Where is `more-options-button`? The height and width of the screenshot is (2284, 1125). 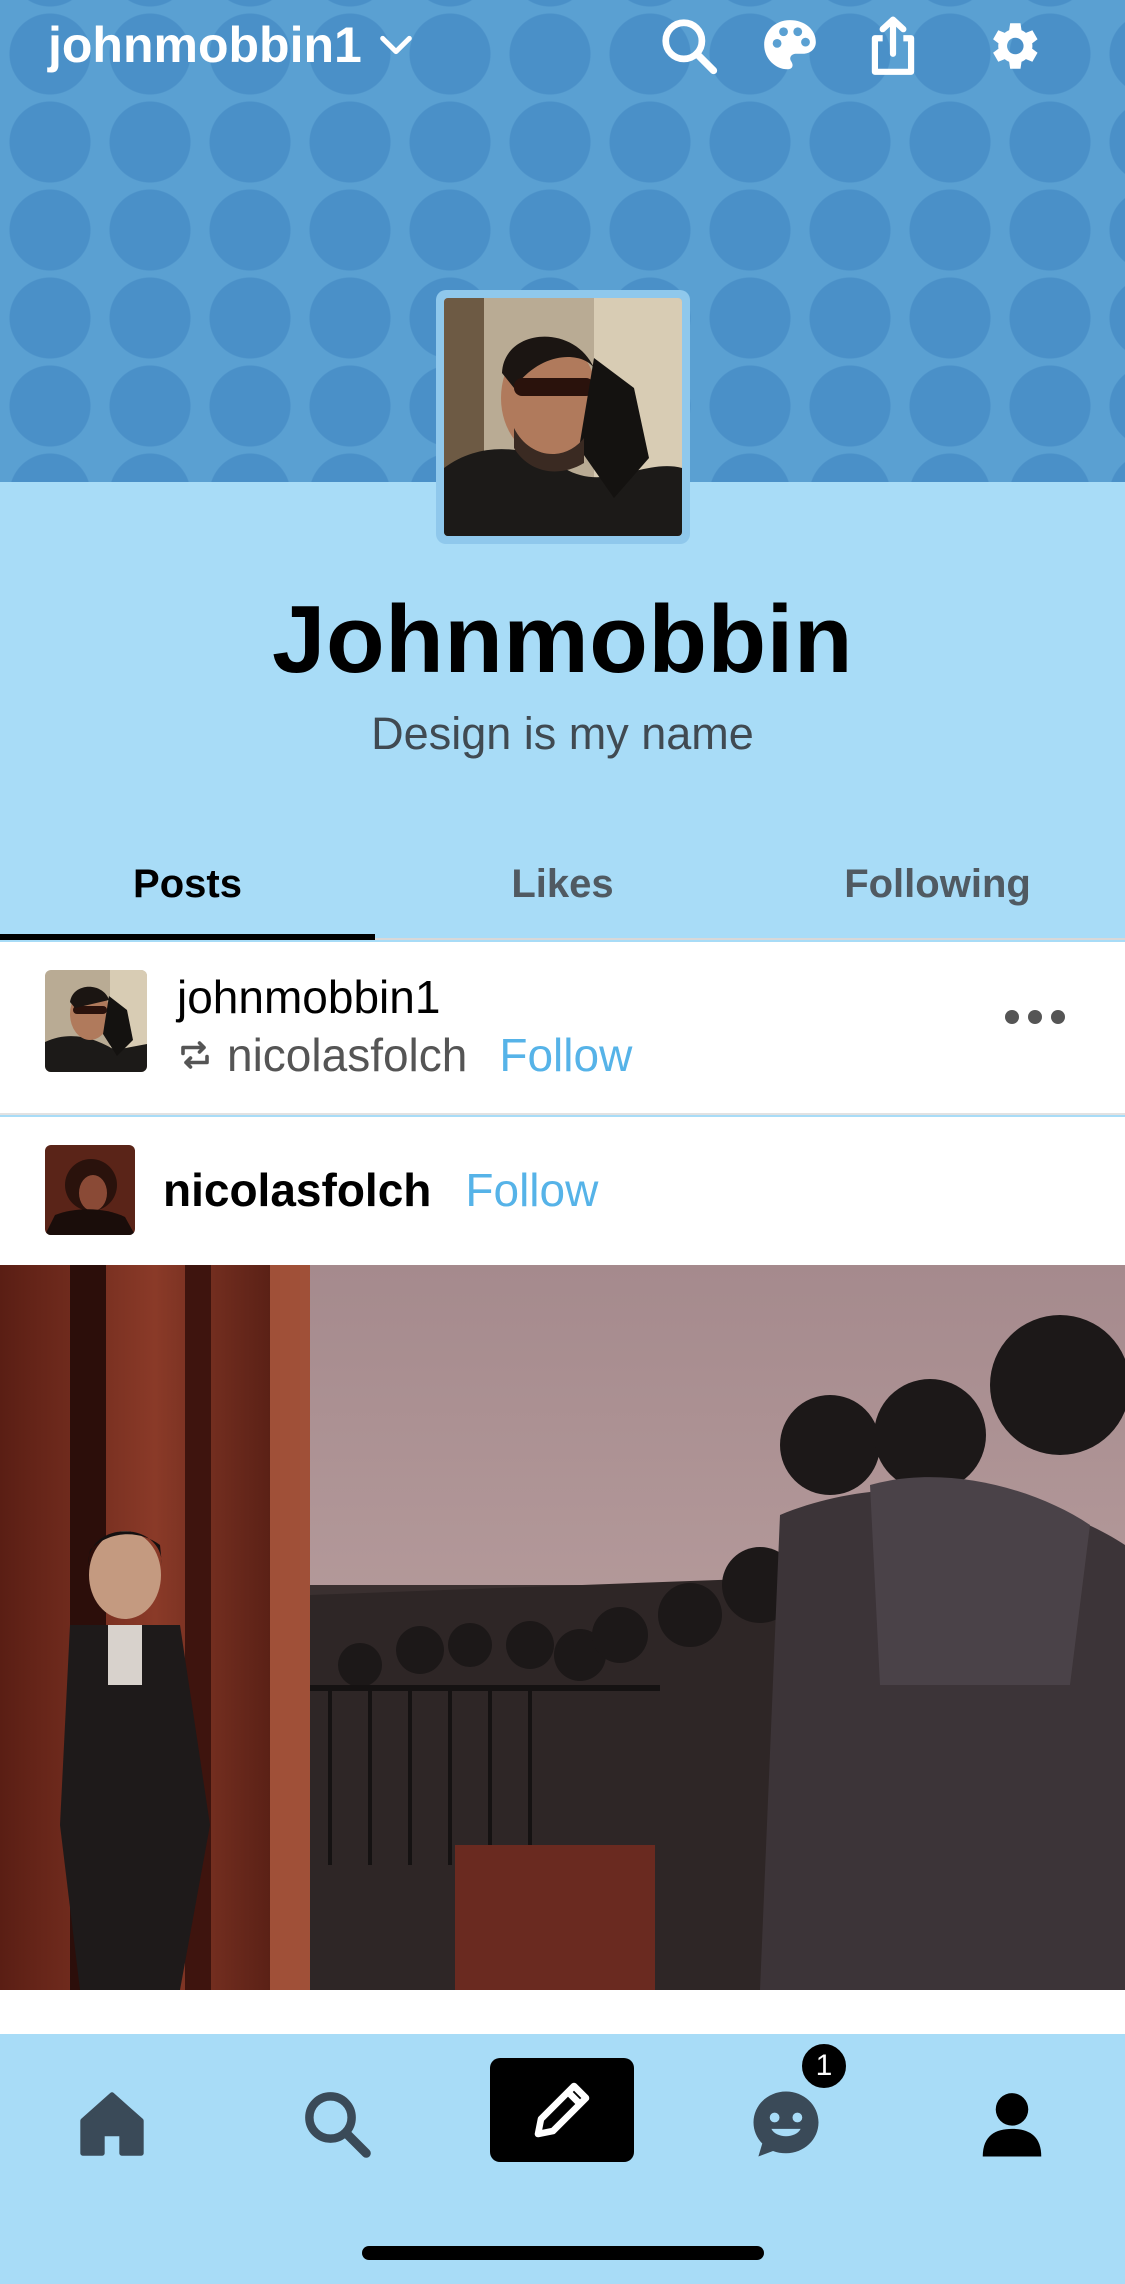
more-options-button is located at coordinates (1035, 1017).